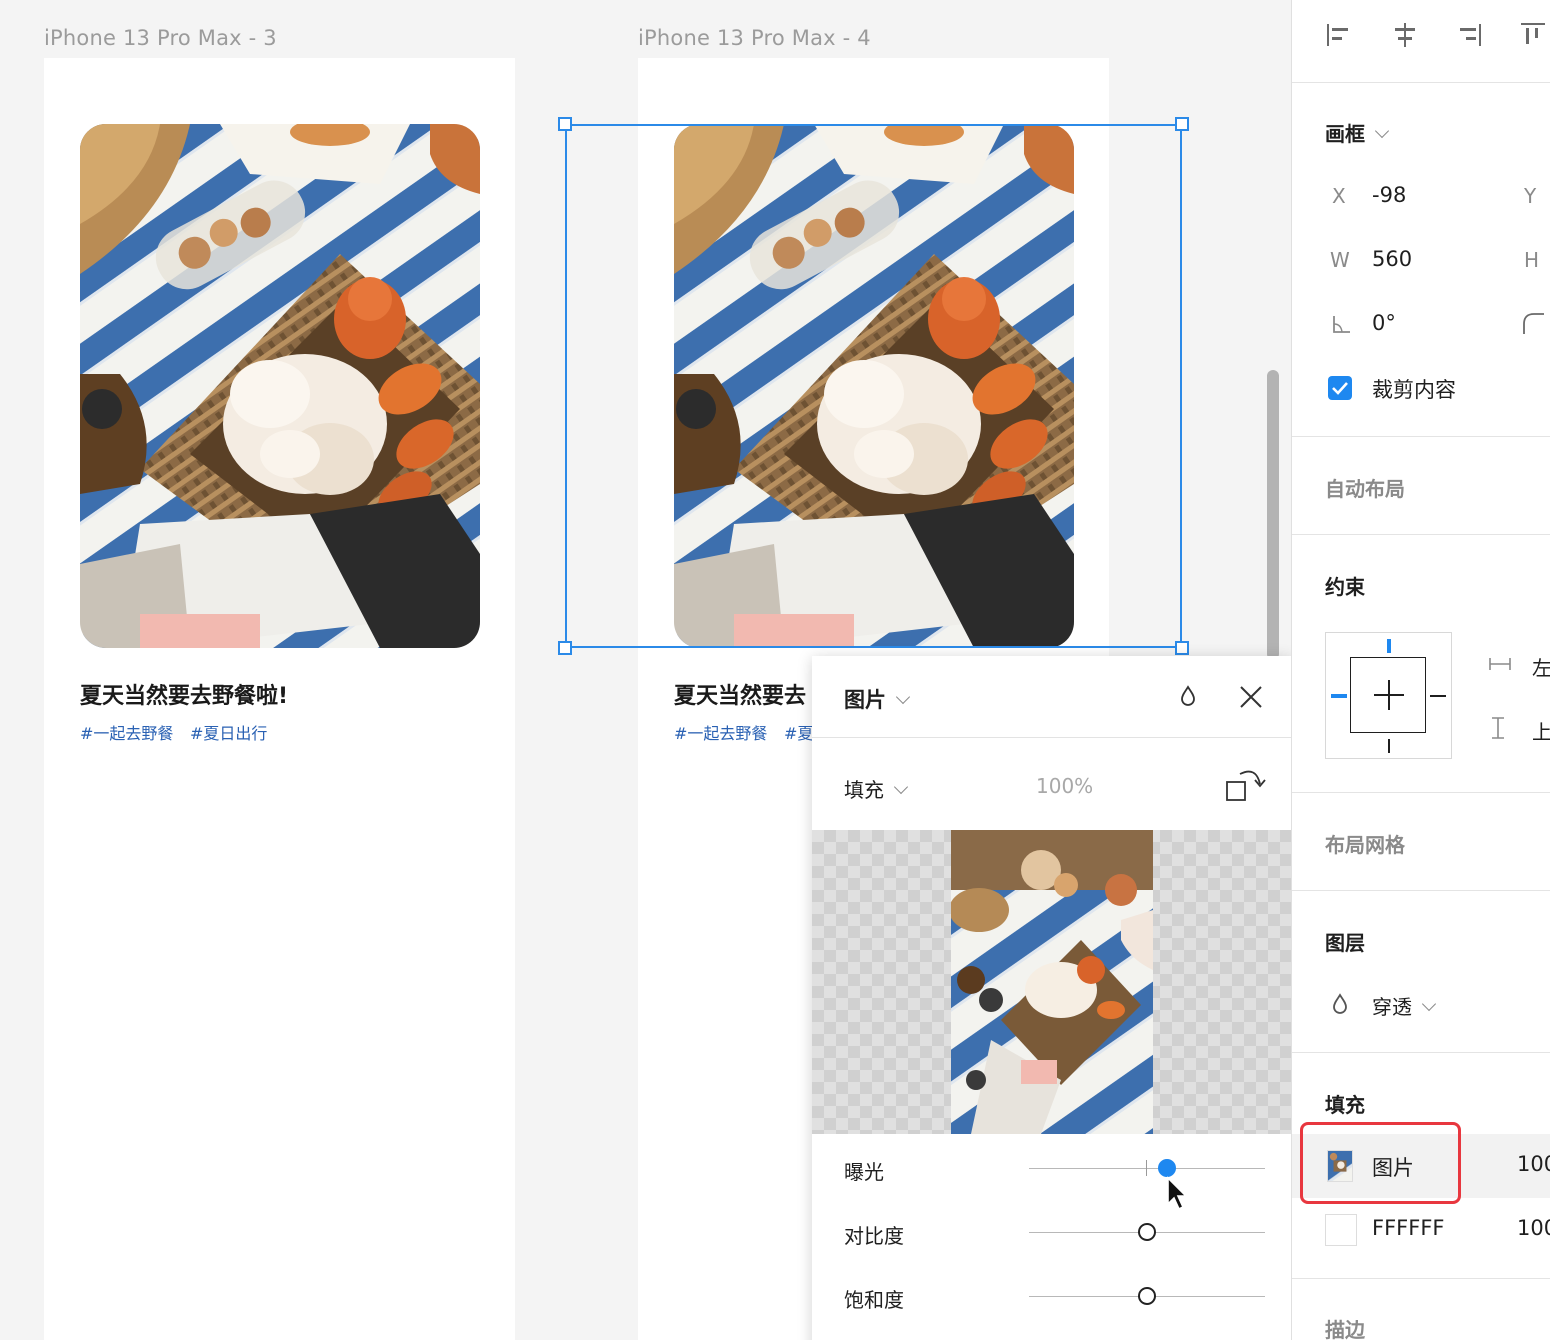 The height and width of the screenshot is (1340, 1550). What do you see at coordinates (1052, 1242) in the screenshot?
I see `contrast-row: 对比度` at bounding box center [1052, 1242].